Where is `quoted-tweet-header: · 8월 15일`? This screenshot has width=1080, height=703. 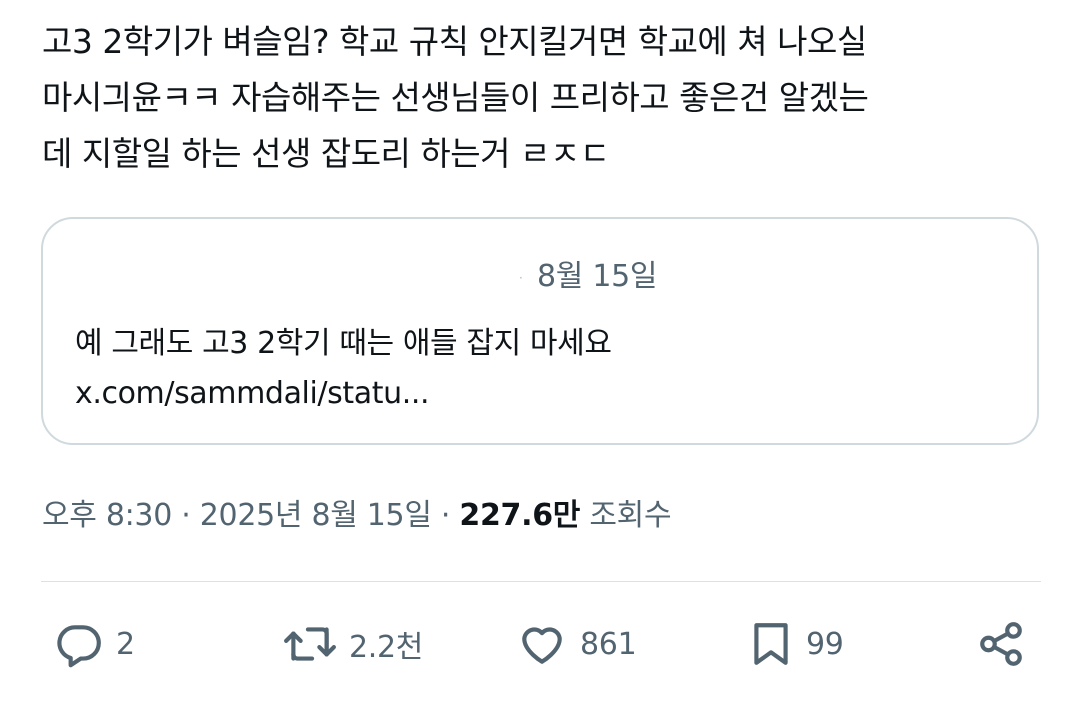
quoted-tweet-header: · 8월 15일 is located at coordinates (540, 277).